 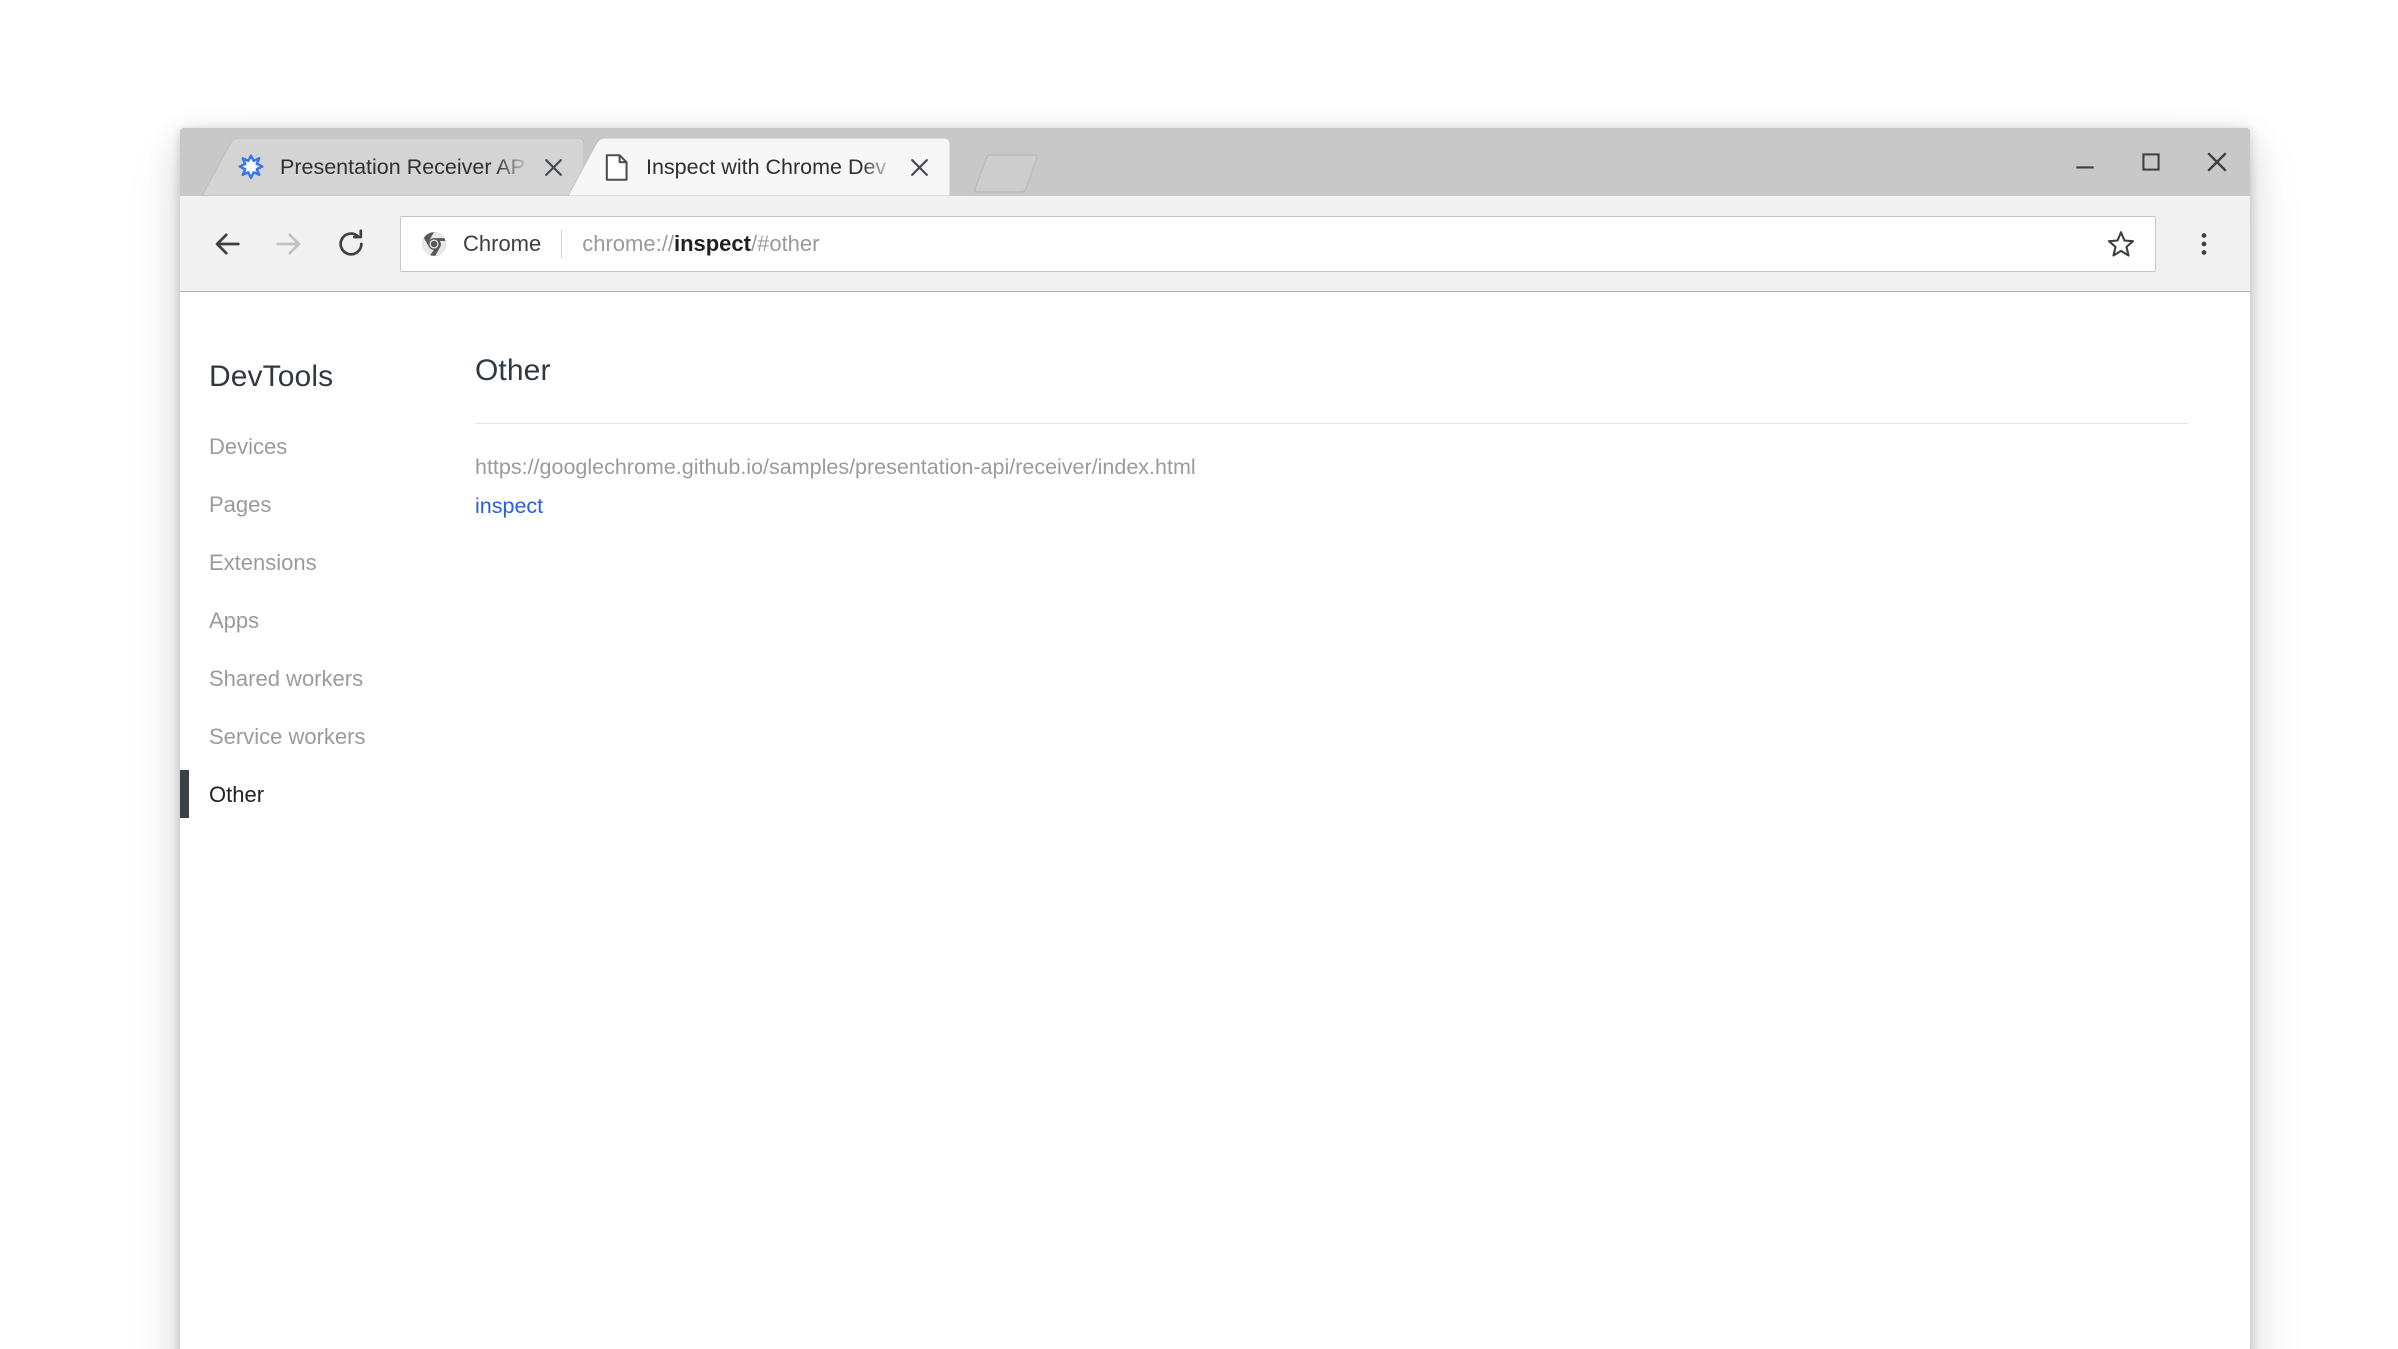 I want to click on sidebar-item-label: Other, so click(x=237, y=794).